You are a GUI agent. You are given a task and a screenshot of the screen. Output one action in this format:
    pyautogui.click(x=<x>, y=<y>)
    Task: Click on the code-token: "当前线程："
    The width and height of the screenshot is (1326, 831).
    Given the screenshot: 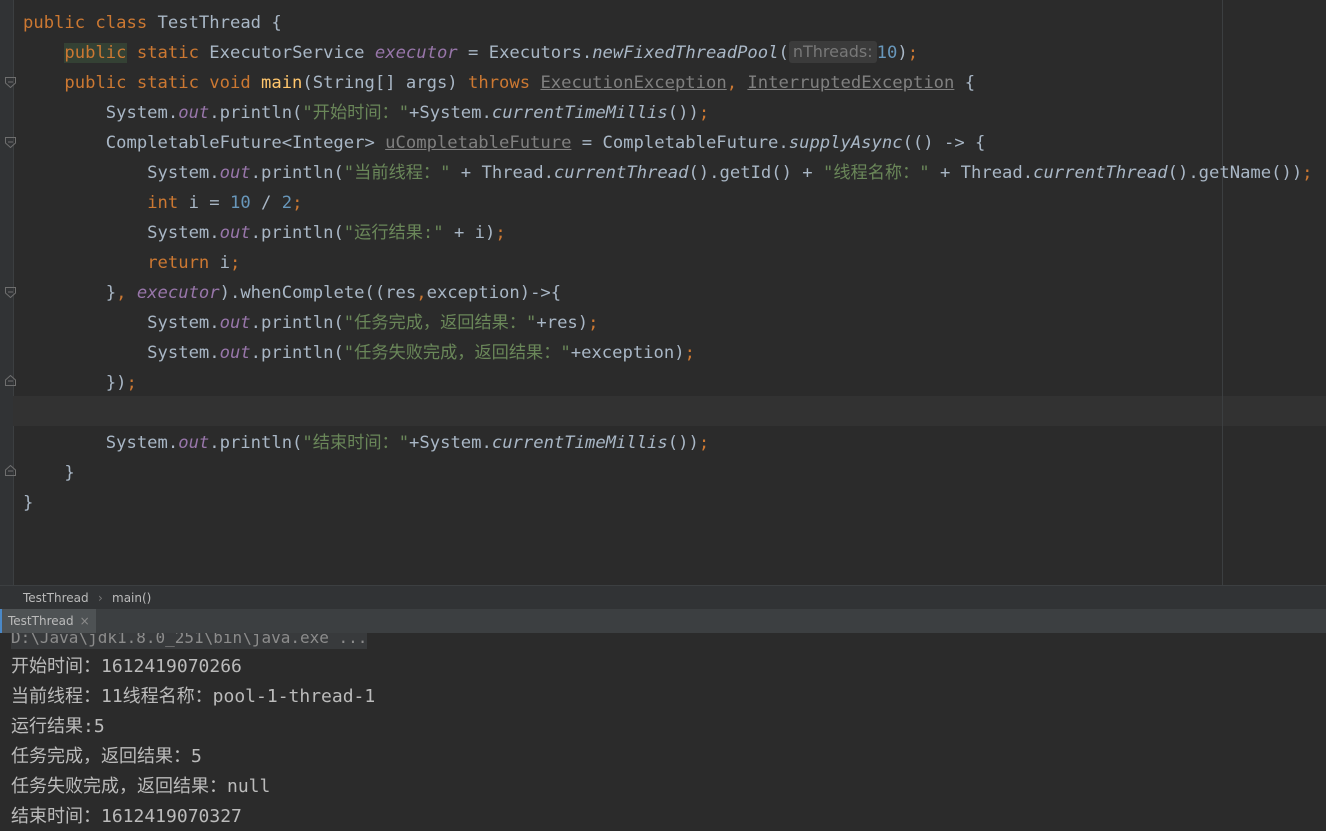 What is the action you would take?
    pyautogui.click(x=397, y=173)
    